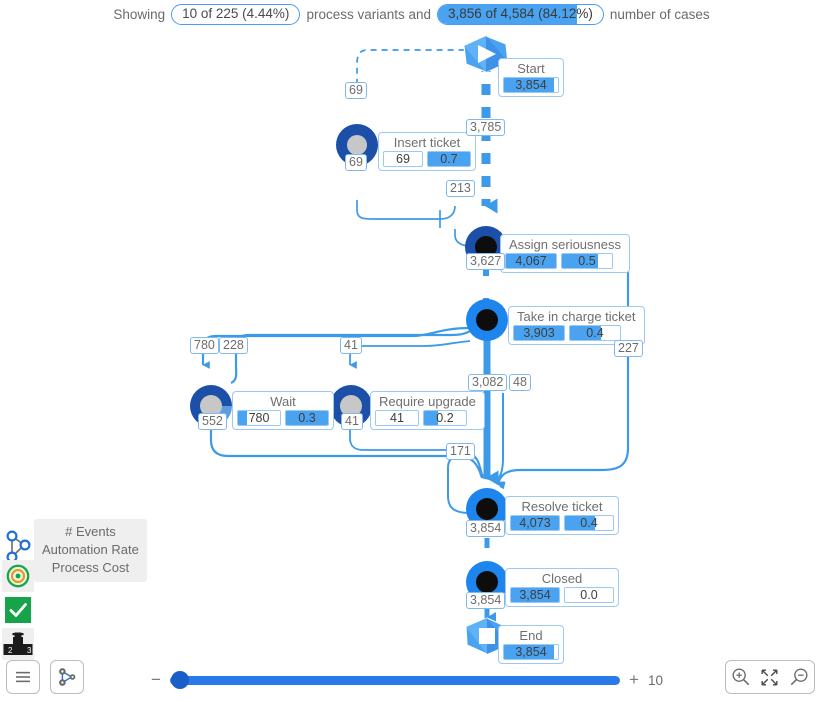  What do you see at coordinates (403, 159) in the screenshot?
I see `card-insert-ticket-metric-0-value: 69` at bounding box center [403, 159].